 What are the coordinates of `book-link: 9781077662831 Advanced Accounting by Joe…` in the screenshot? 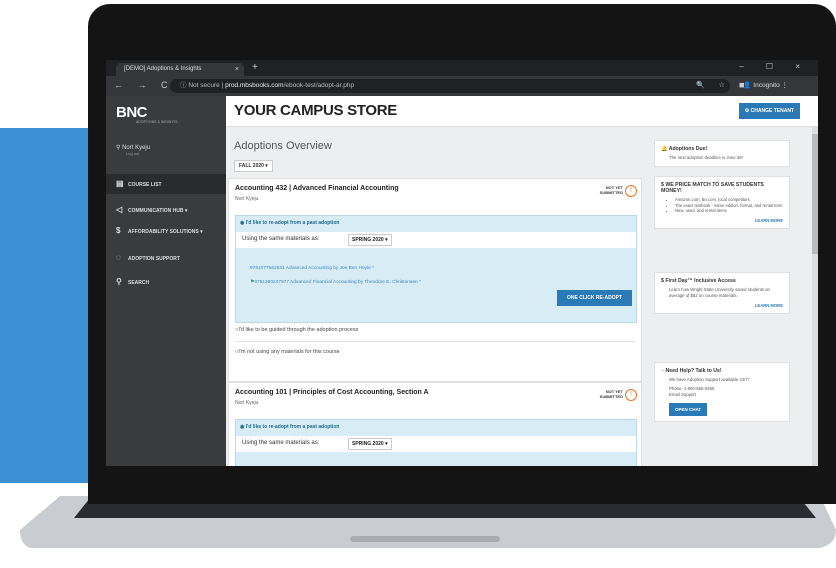 It's located at (312, 268).